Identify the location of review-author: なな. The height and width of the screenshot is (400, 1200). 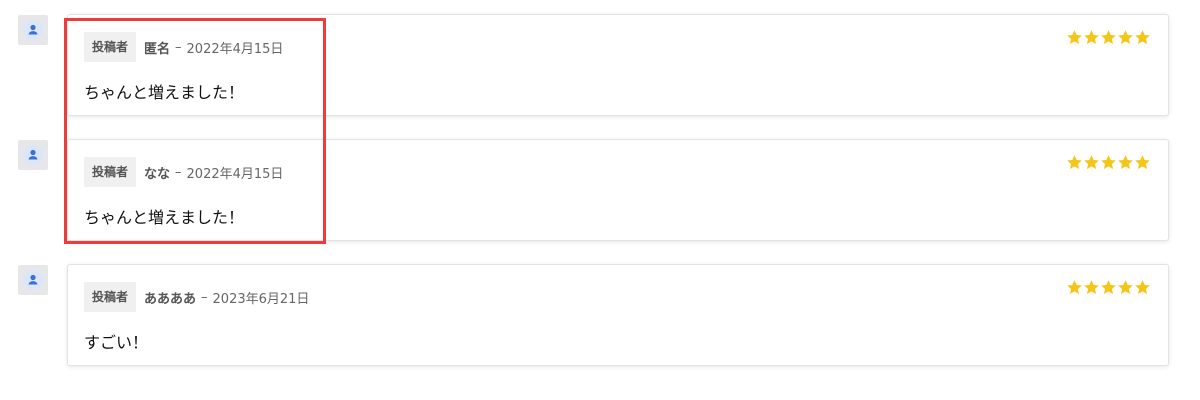
(157, 174).